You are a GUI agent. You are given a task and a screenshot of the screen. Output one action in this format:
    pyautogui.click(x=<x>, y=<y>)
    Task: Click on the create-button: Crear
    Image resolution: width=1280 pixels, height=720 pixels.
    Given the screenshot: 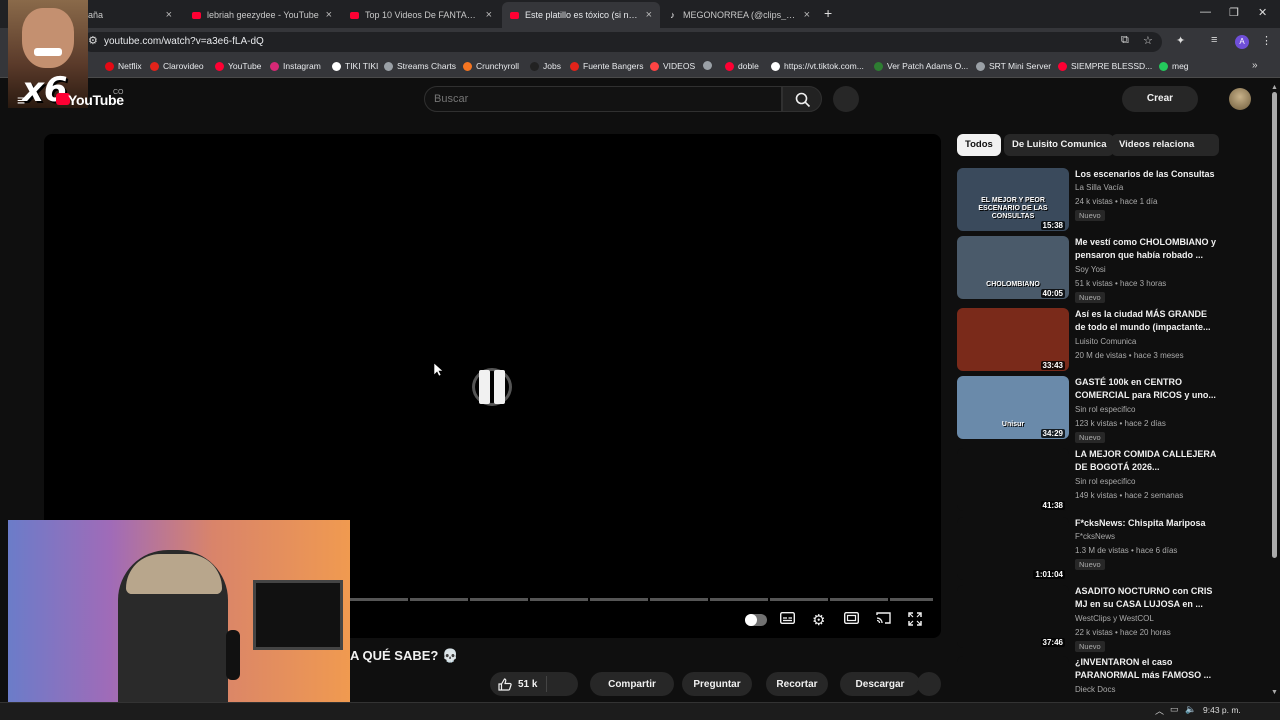 What is the action you would take?
    pyautogui.click(x=1160, y=99)
    